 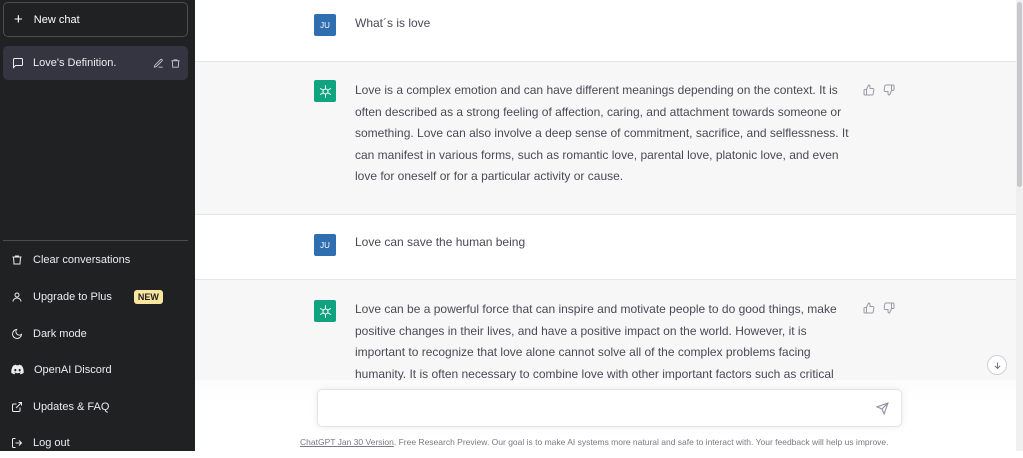 What do you see at coordinates (347, 442) in the screenshot?
I see `version-link: ChatGPT Jan 30 Version` at bounding box center [347, 442].